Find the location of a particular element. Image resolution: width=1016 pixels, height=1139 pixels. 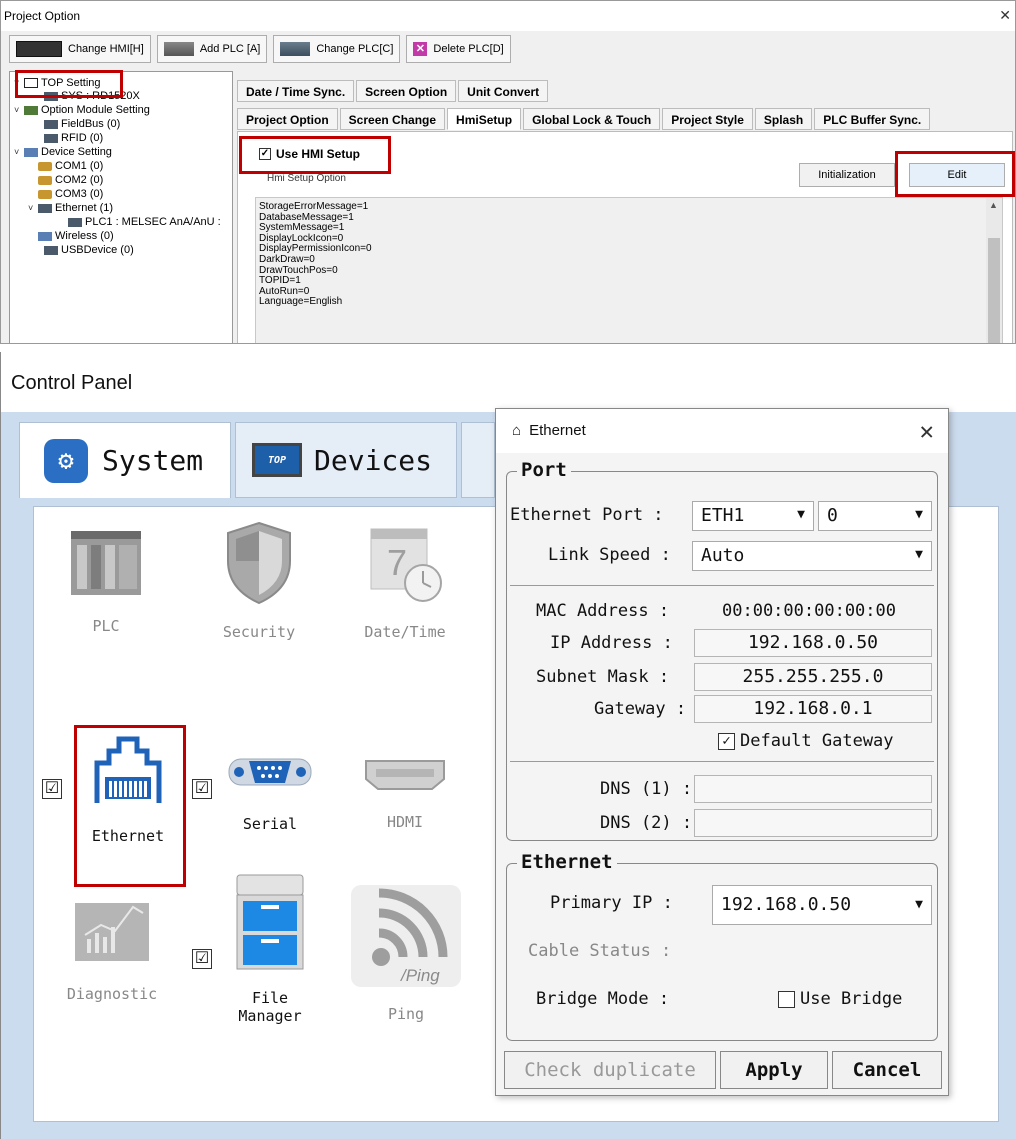

grid-item-ping: /Ping Ping is located at coordinates (406, 954).